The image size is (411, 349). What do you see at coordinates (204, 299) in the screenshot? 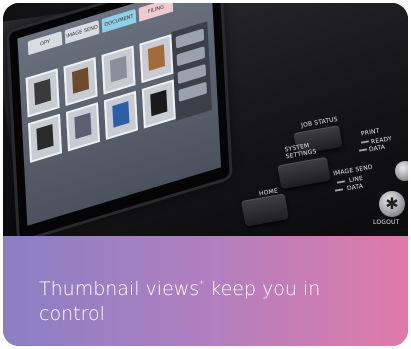
I see `caption-text: Thumbnail views* keep you in control` at bounding box center [204, 299].